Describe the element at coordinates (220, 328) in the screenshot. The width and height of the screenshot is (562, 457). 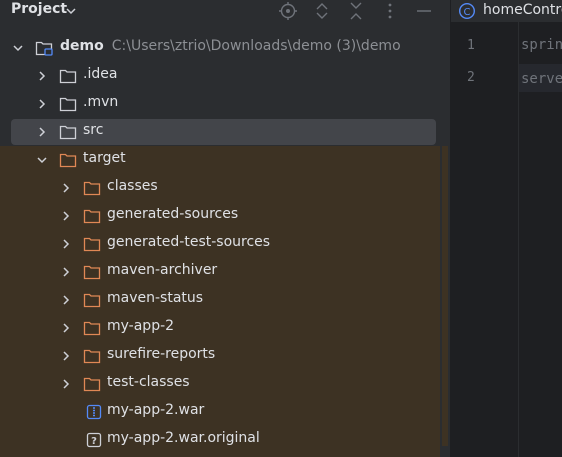
I see `tree-row-my-app-2: my-app-2` at that location.